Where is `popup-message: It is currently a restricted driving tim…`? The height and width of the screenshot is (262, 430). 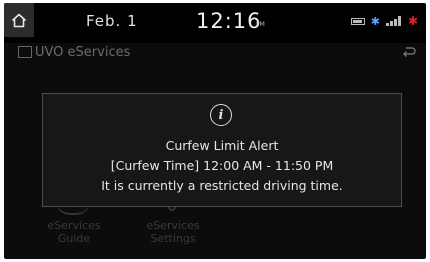 popup-message: It is currently a restricted driving tim… is located at coordinates (222, 185).